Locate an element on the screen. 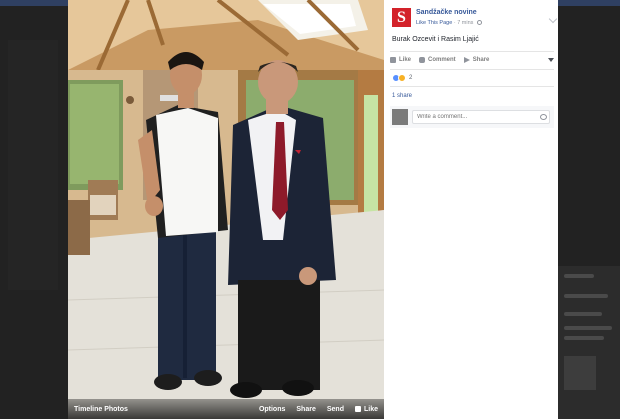 Image resolution: width=620 pixels, height=419 pixels. post-like-button: Like is located at coordinates (400, 60).